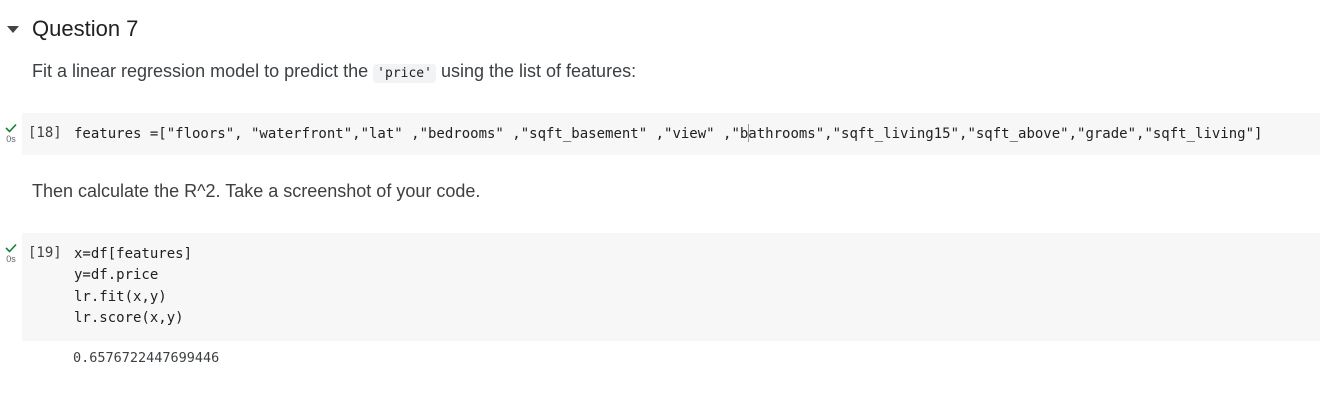  What do you see at coordinates (45, 133) in the screenshot?
I see `cell-18-exec-count: [18]` at bounding box center [45, 133].